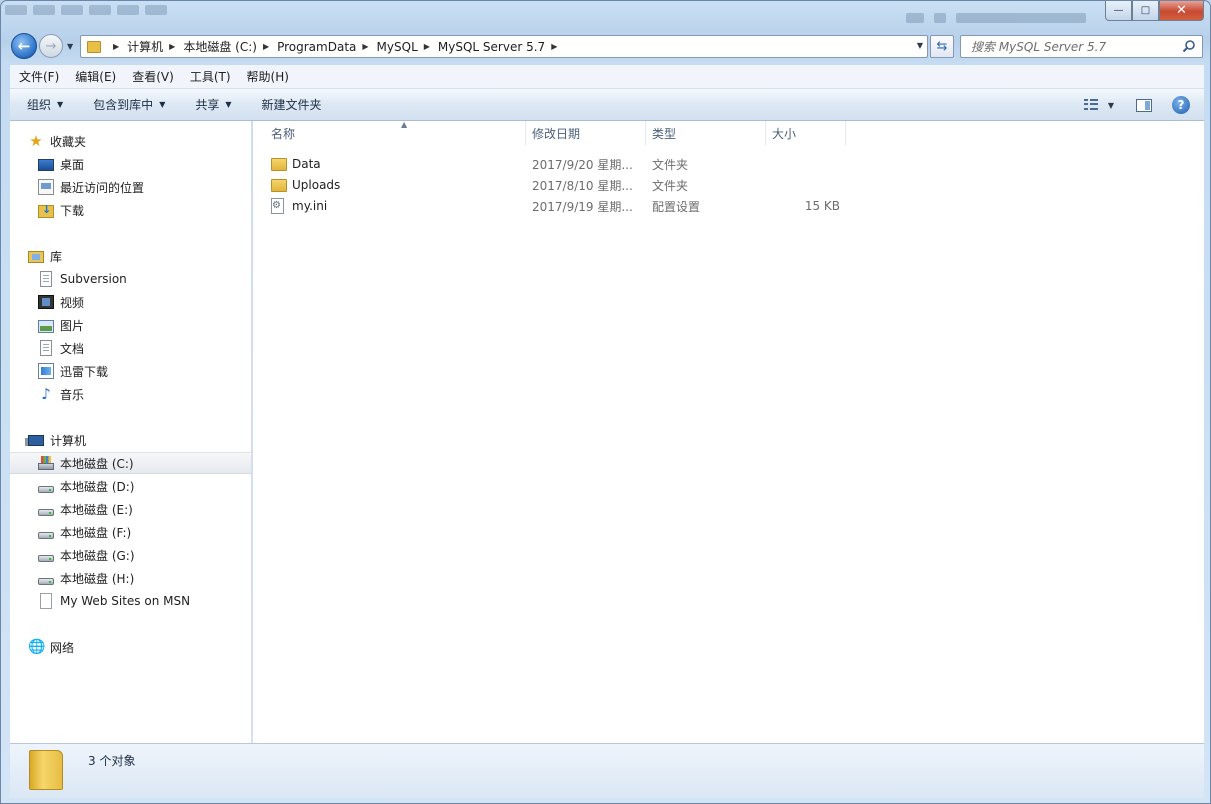 The width and height of the screenshot is (1211, 804). I want to click on sidebar-group-libraries: 库, so click(45, 256).